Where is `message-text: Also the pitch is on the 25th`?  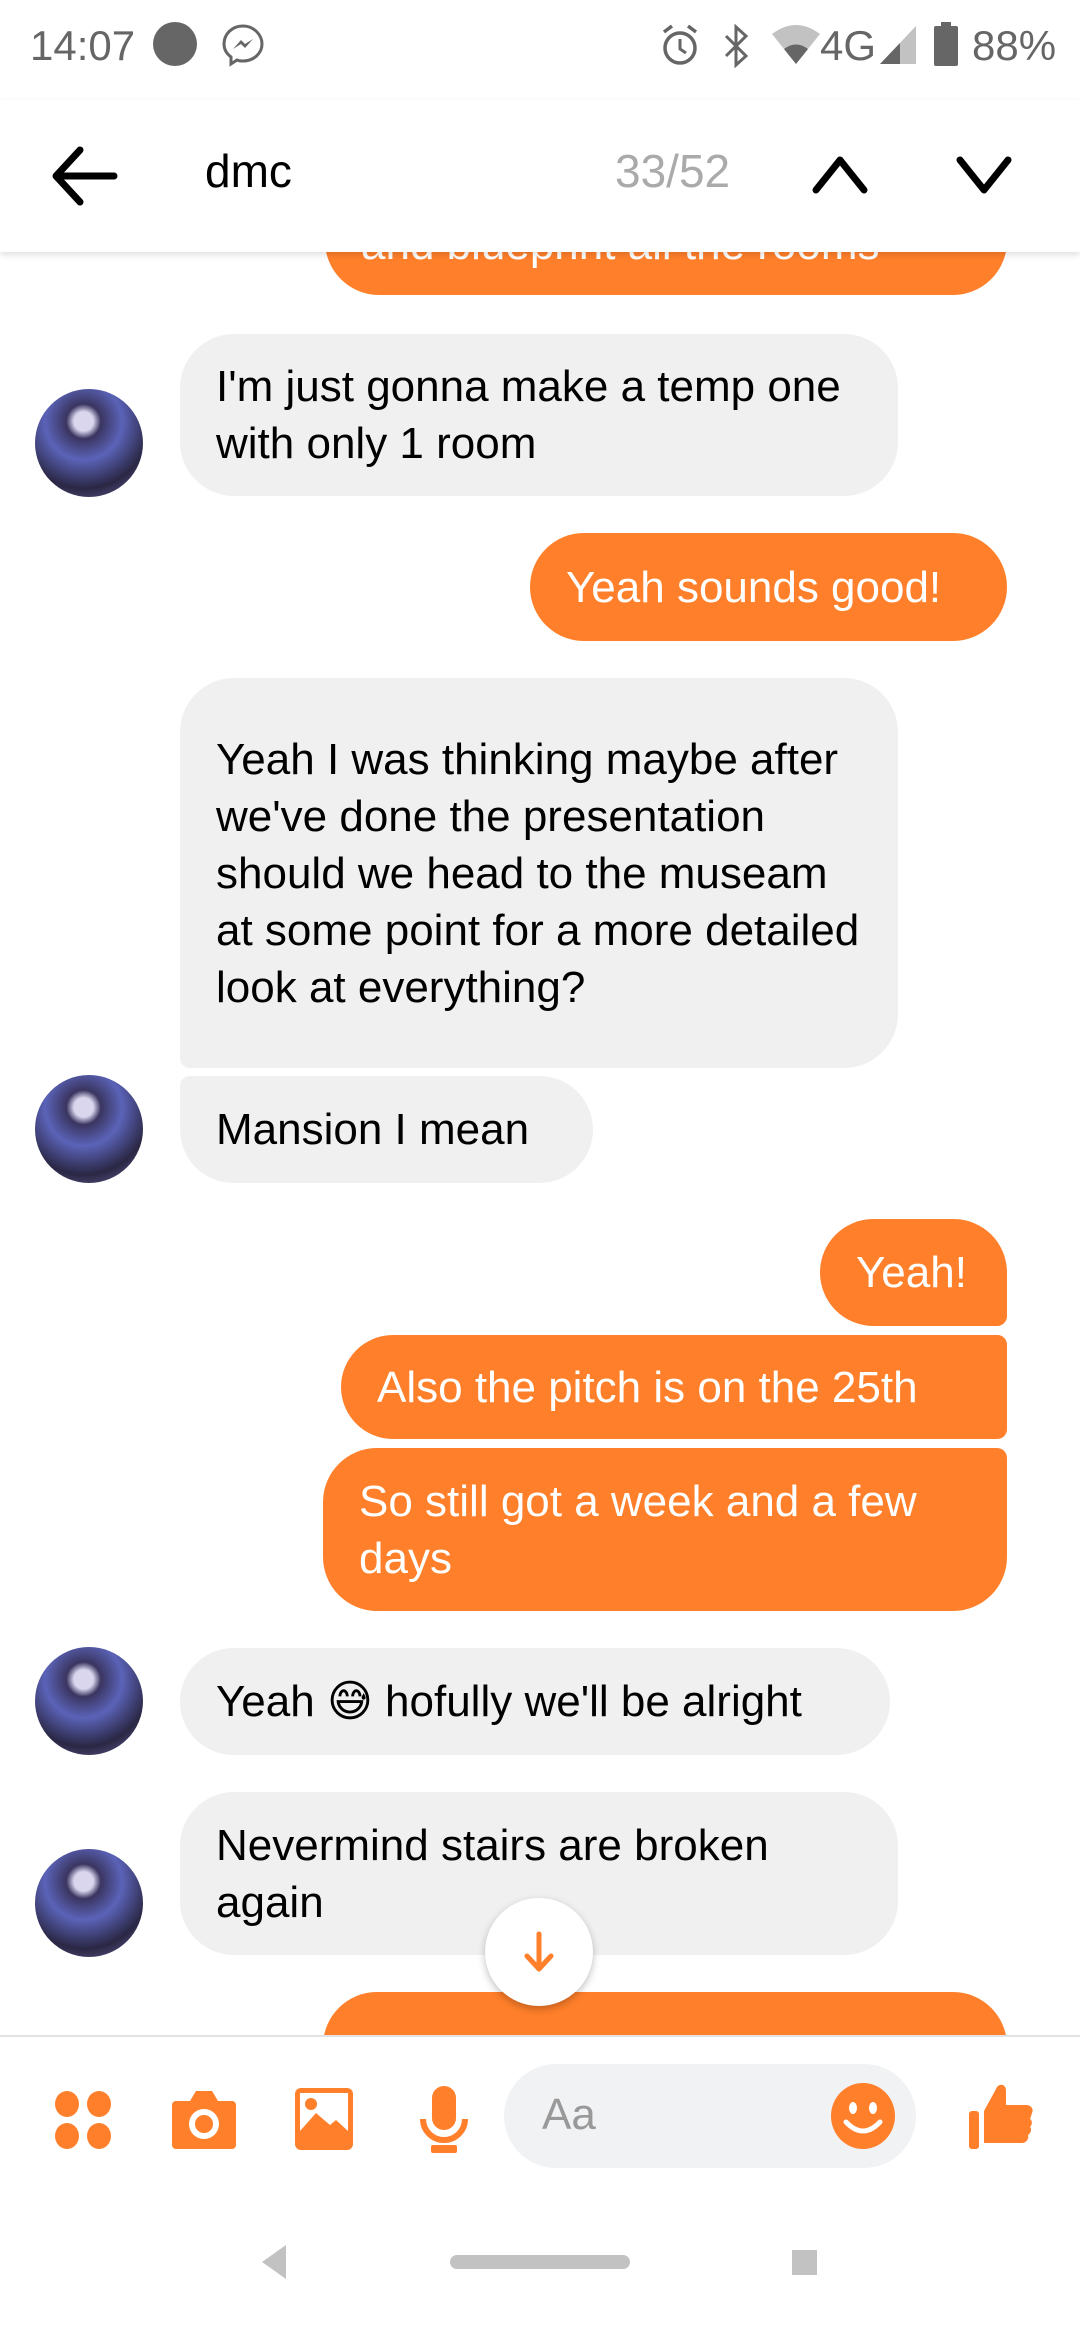
message-text: Also the pitch is on the 25th is located at coordinates (647, 1387).